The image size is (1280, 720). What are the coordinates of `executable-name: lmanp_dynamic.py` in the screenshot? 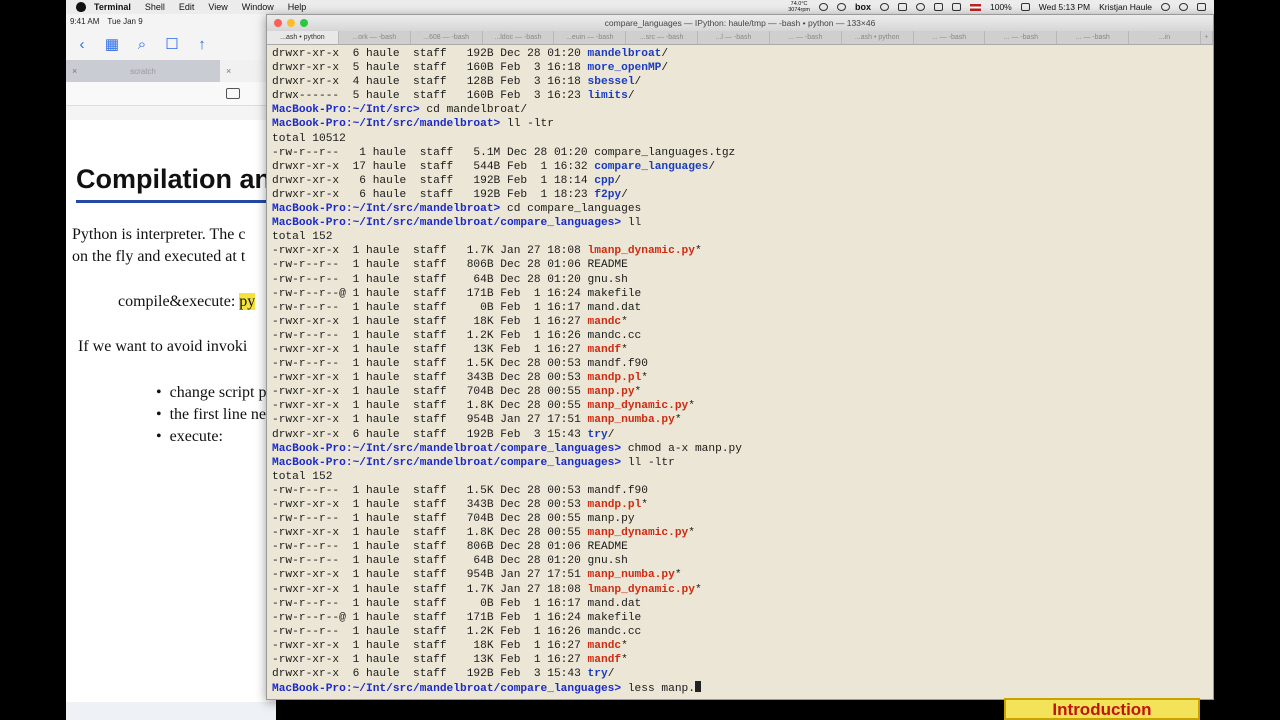 It's located at (641, 589).